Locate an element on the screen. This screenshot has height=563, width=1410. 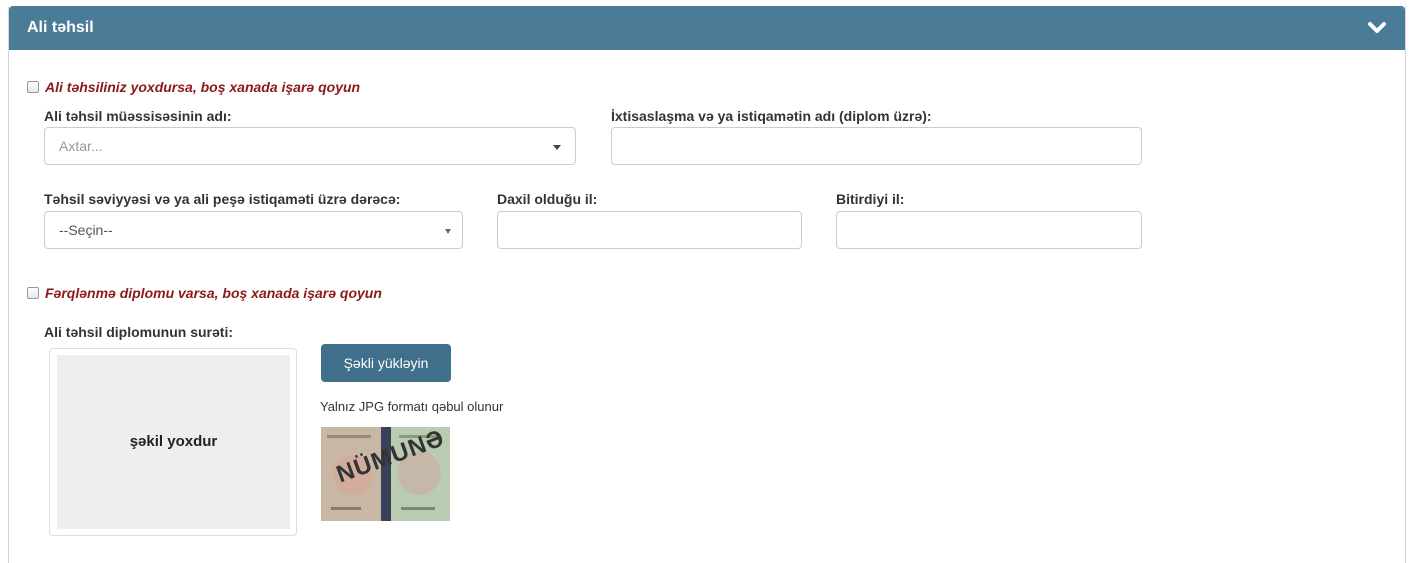
degree-select: --Seçin-- is located at coordinates (253, 230).